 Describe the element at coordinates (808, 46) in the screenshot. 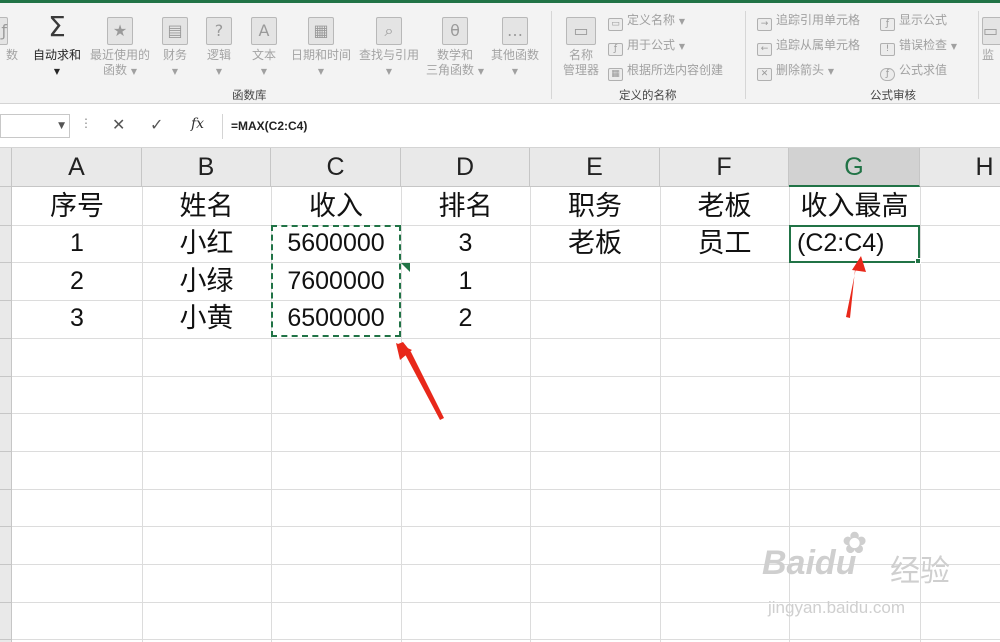

I see `trace-dependents-button: ← 追踪从属单元格` at that location.